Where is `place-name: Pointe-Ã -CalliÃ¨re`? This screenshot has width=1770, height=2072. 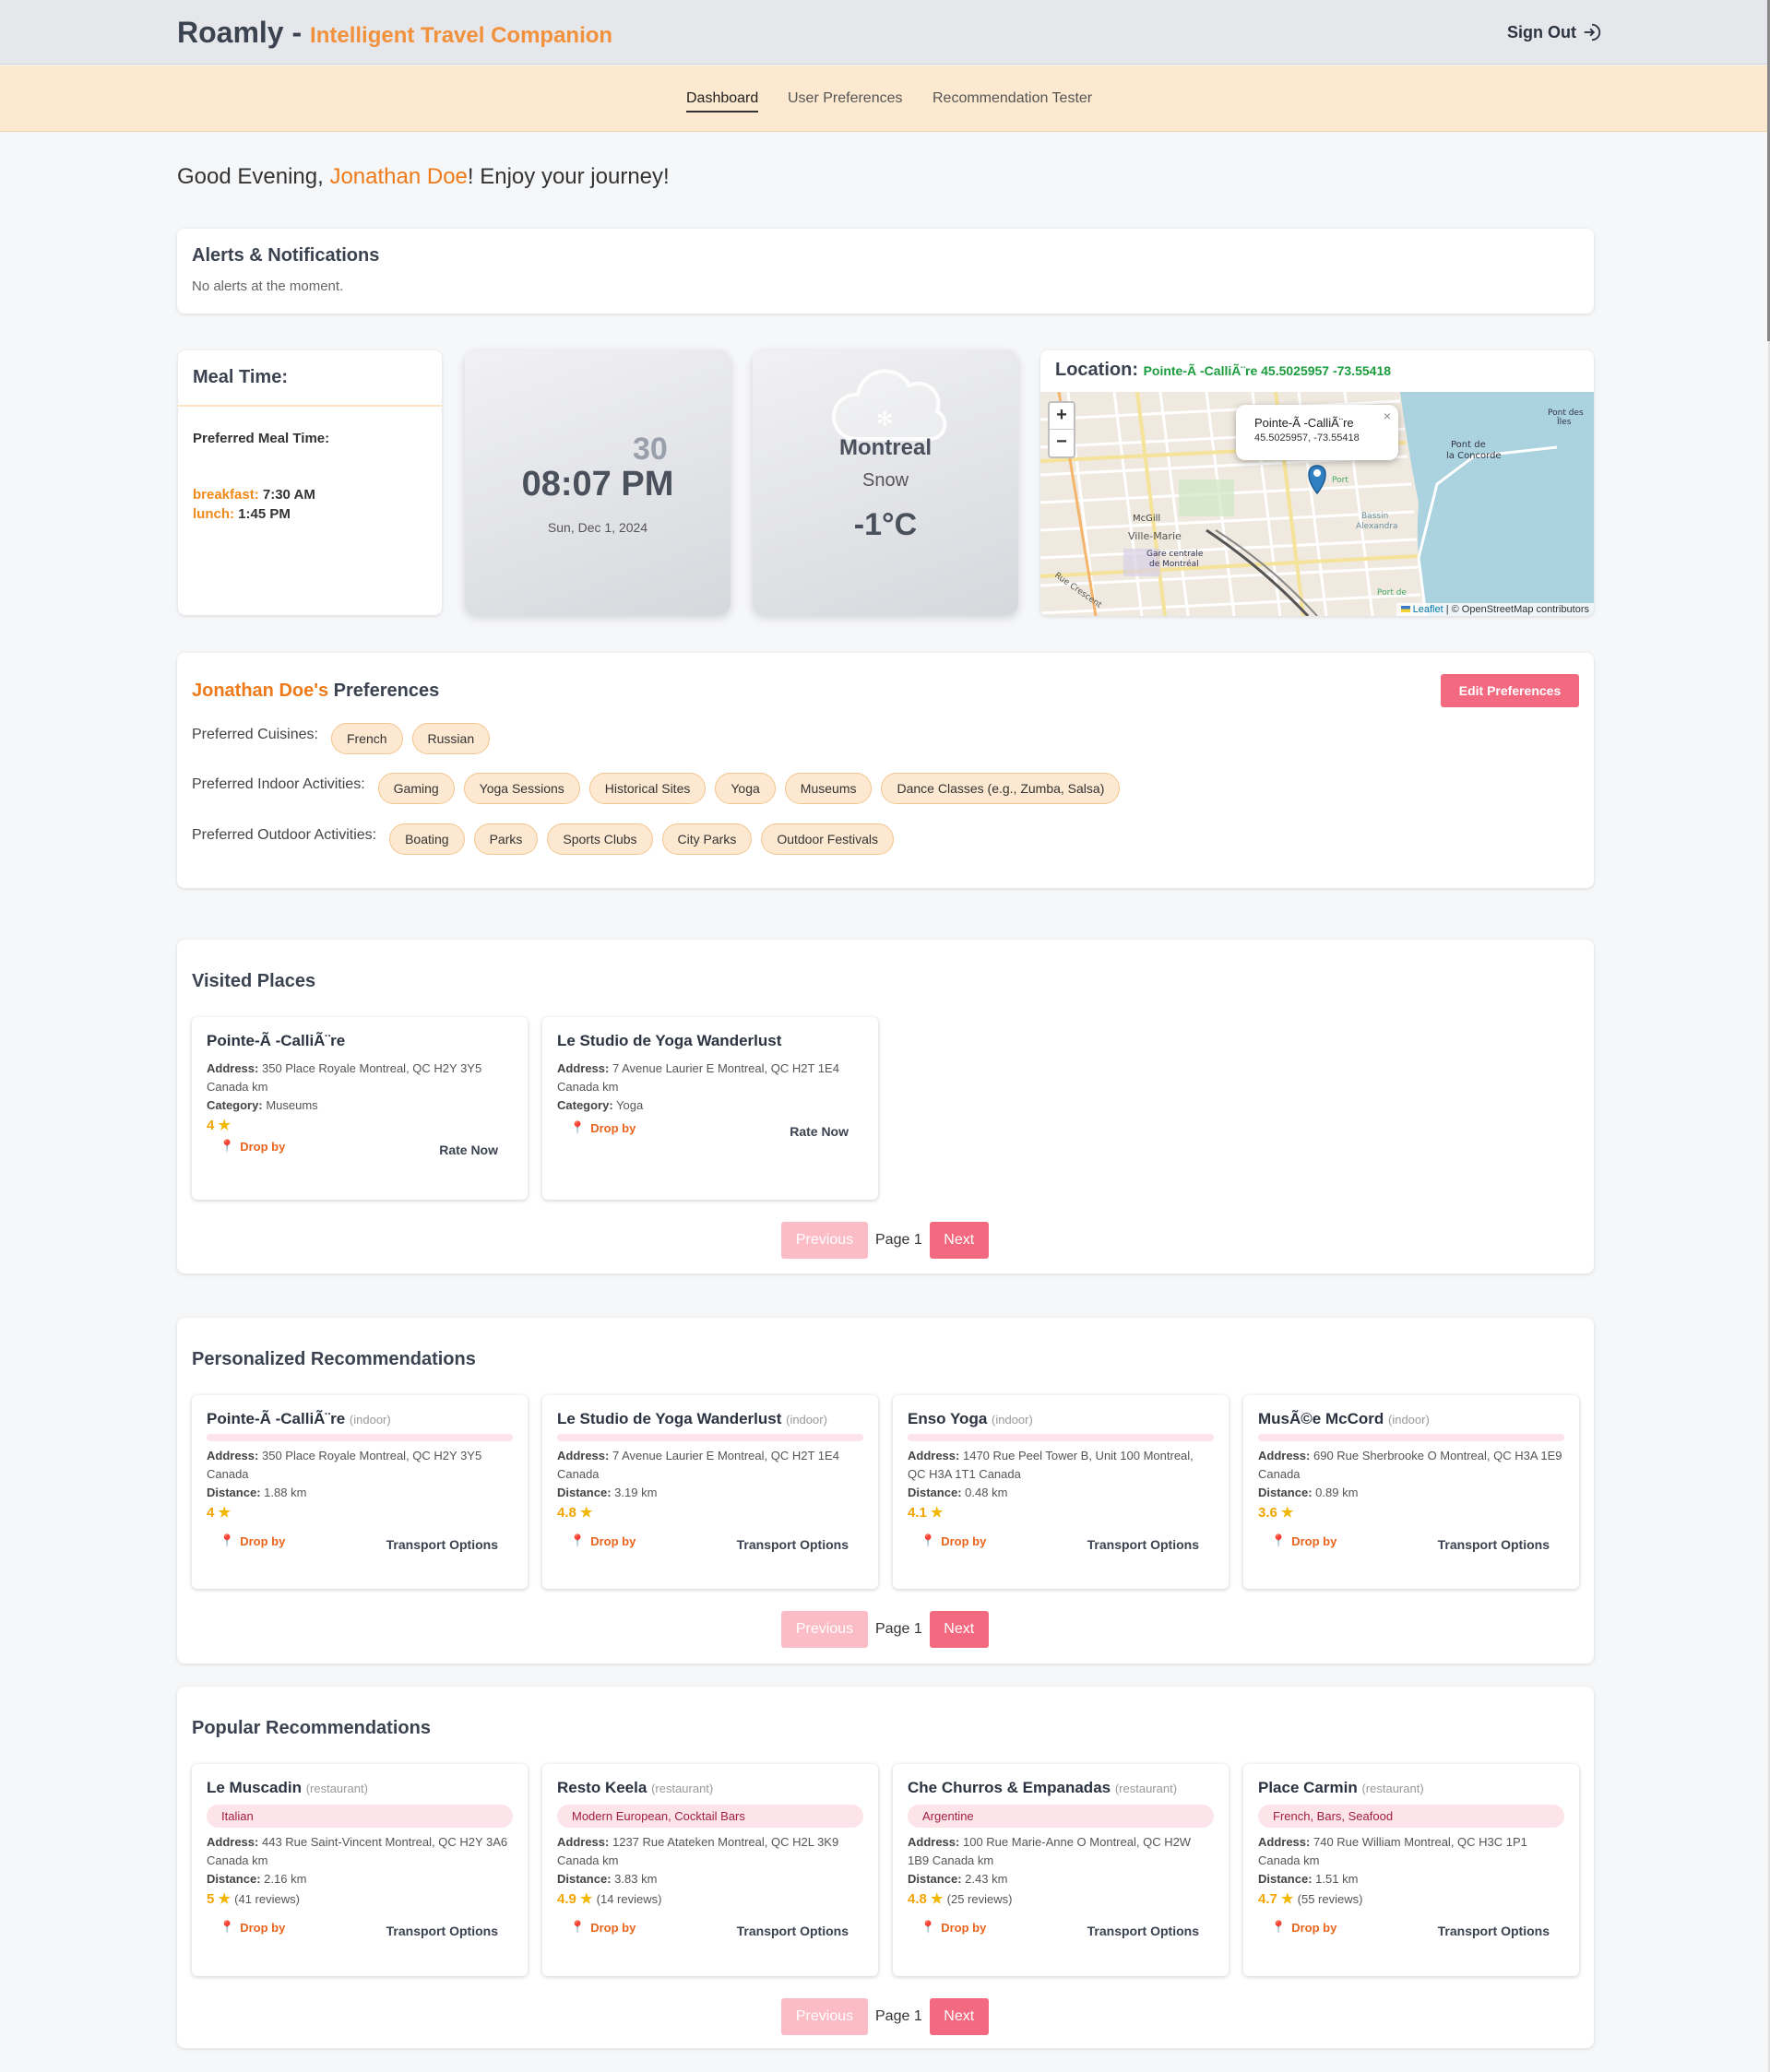 place-name: Pointe-Ã -CalliÃ¨re is located at coordinates (276, 1418).